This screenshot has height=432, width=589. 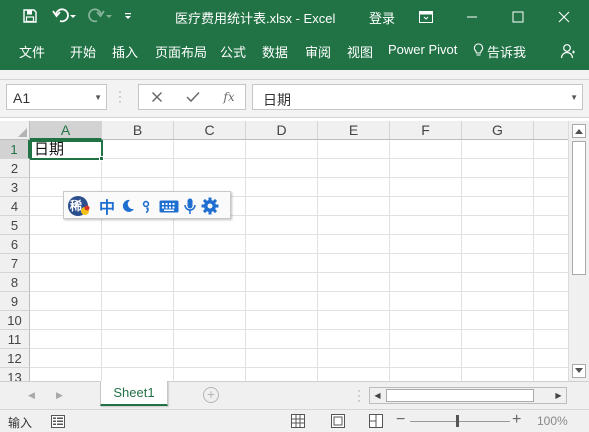 What do you see at coordinates (298, 421) in the screenshot?
I see `normal-view-icon` at bounding box center [298, 421].